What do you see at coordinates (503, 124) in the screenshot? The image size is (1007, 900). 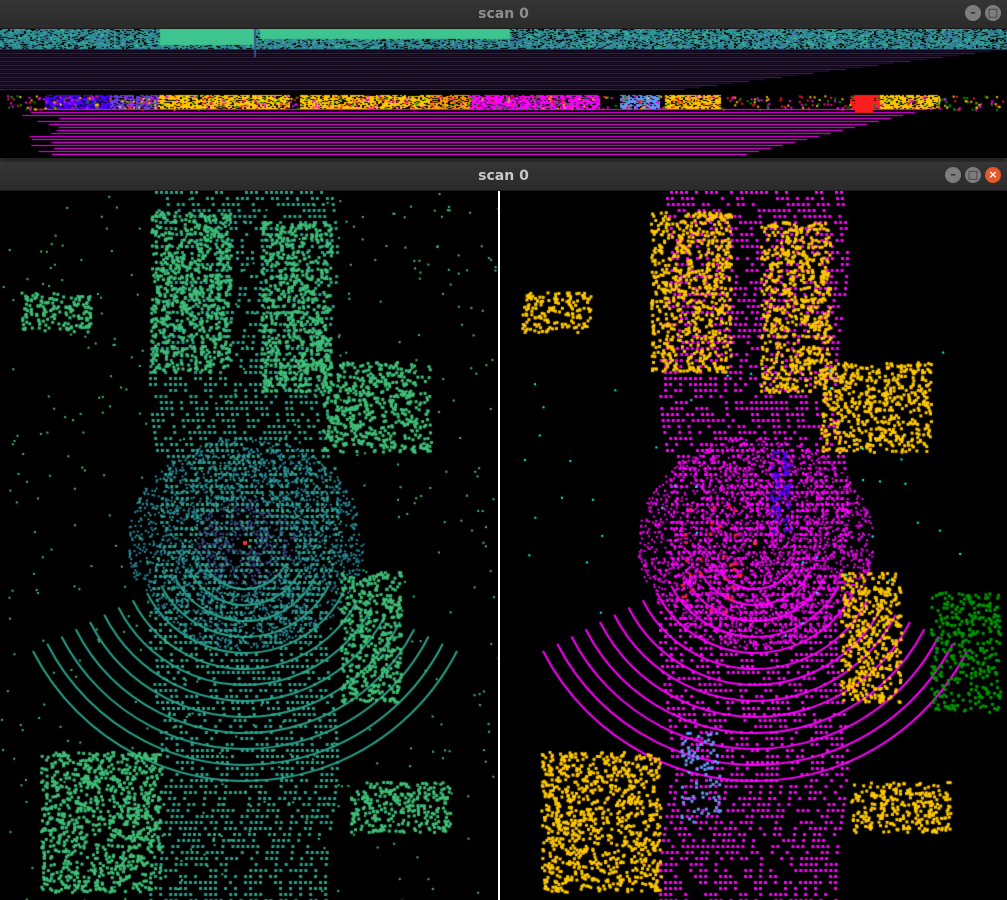 I see `range-label-image` at bounding box center [503, 124].